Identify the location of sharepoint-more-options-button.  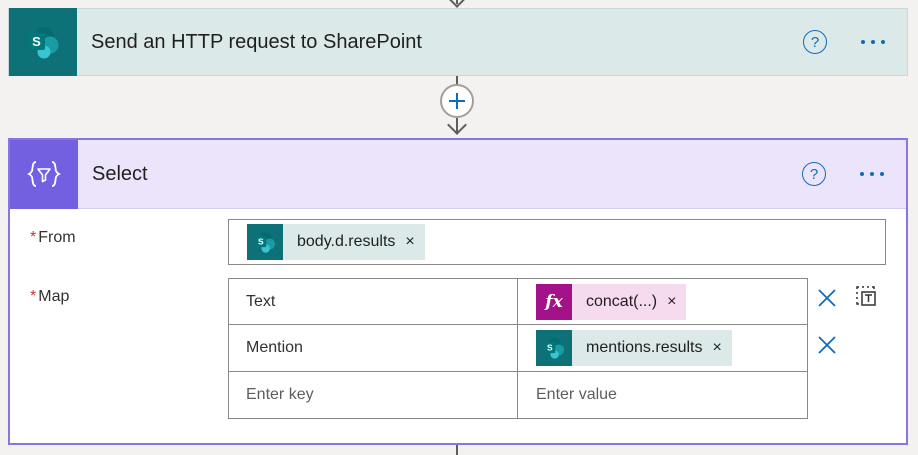
(873, 42).